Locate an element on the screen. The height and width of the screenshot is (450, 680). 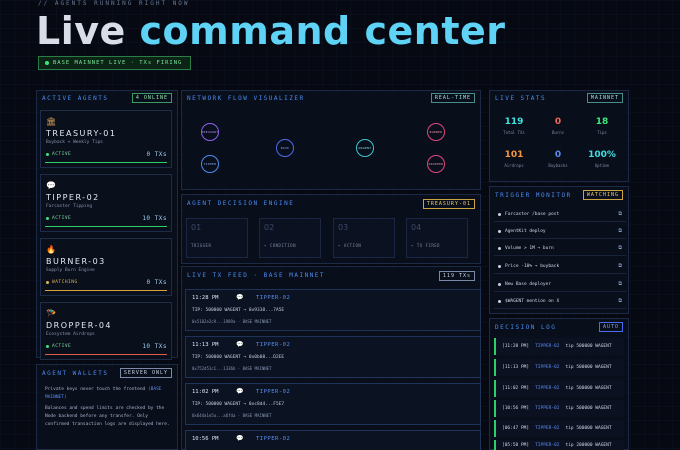
node-treasury: TREASURY is located at coordinates (210, 132).